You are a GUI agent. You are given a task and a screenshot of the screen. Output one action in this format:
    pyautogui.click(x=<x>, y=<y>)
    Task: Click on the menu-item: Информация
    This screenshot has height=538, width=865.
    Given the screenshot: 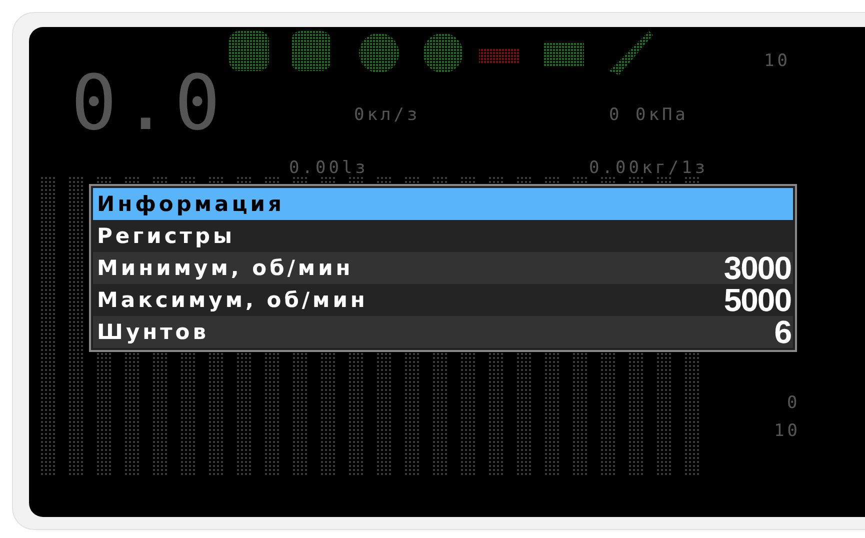 What is the action you would take?
    pyautogui.click(x=443, y=204)
    